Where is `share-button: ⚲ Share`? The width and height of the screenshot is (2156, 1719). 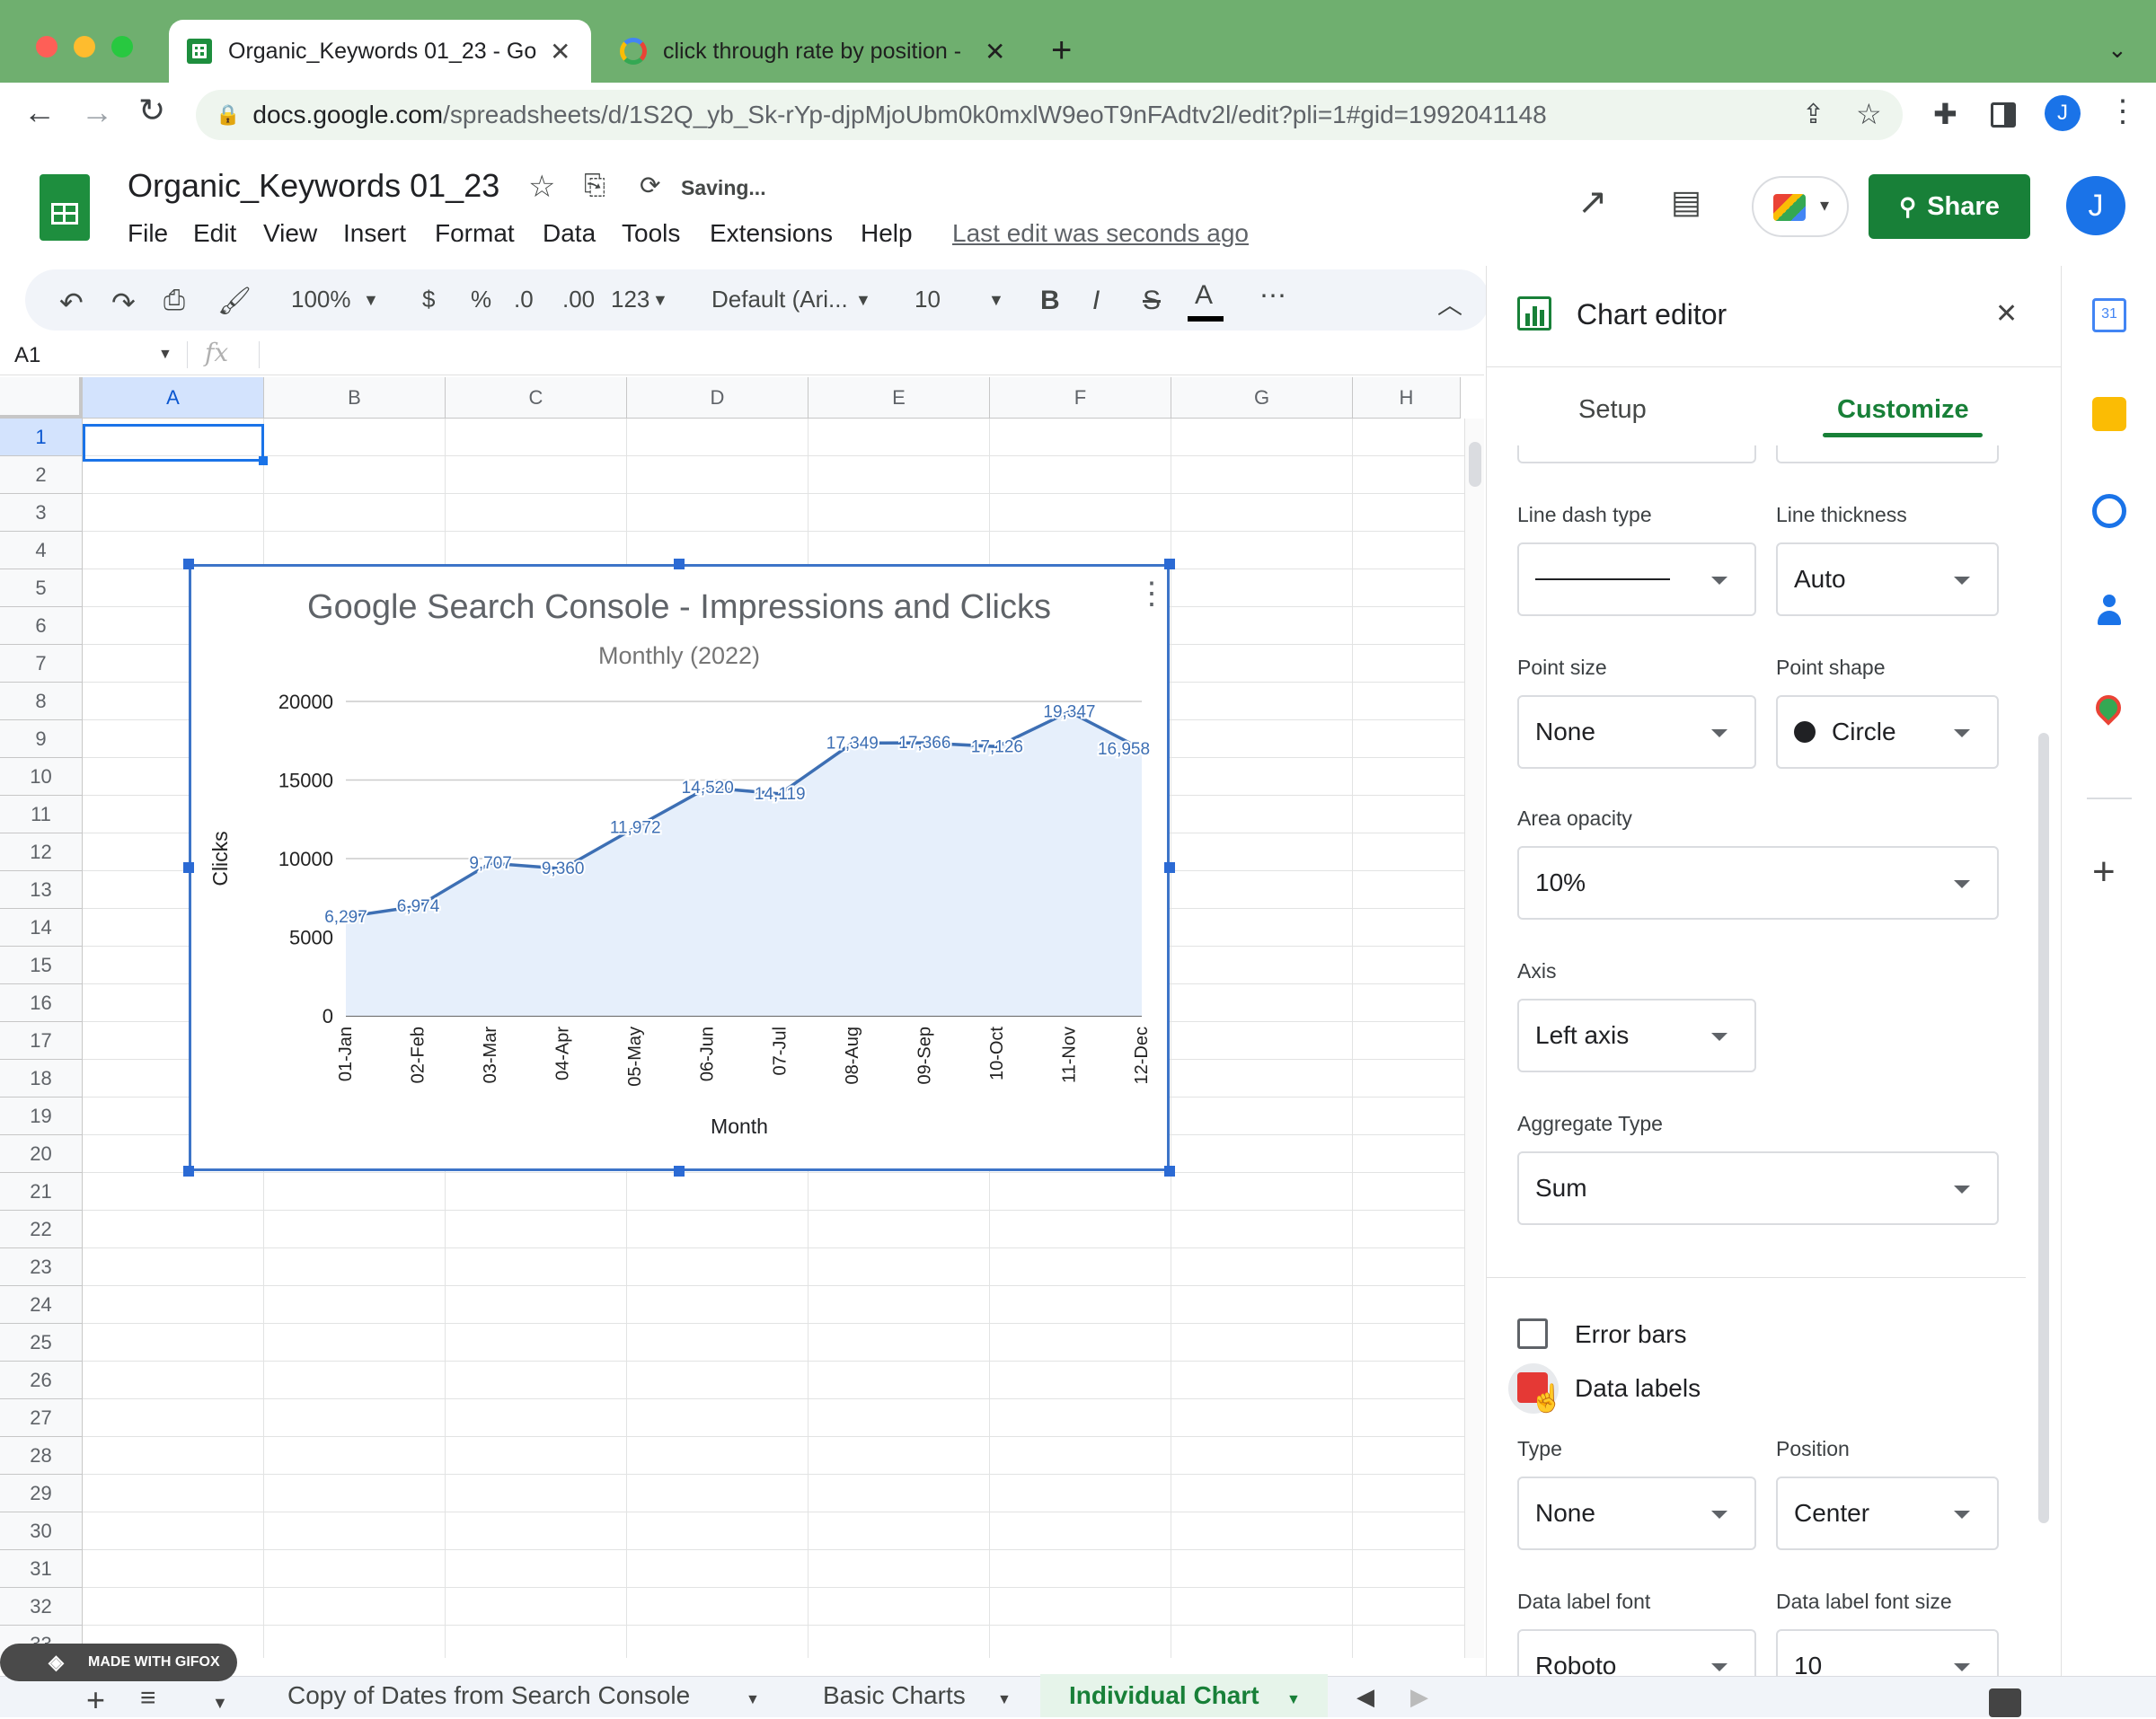 share-button: ⚲ Share is located at coordinates (1949, 206).